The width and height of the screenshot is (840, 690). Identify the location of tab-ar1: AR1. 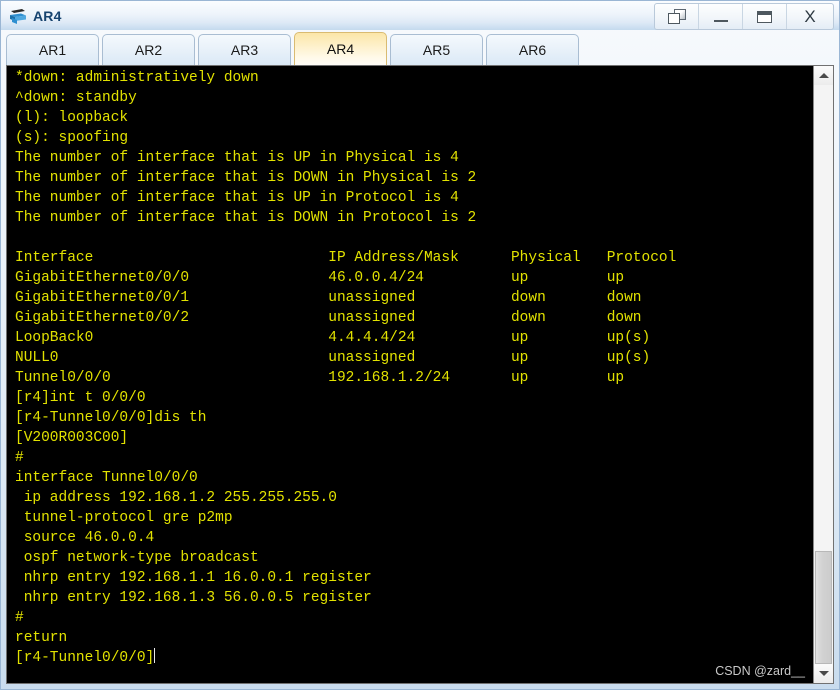
(52, 49).